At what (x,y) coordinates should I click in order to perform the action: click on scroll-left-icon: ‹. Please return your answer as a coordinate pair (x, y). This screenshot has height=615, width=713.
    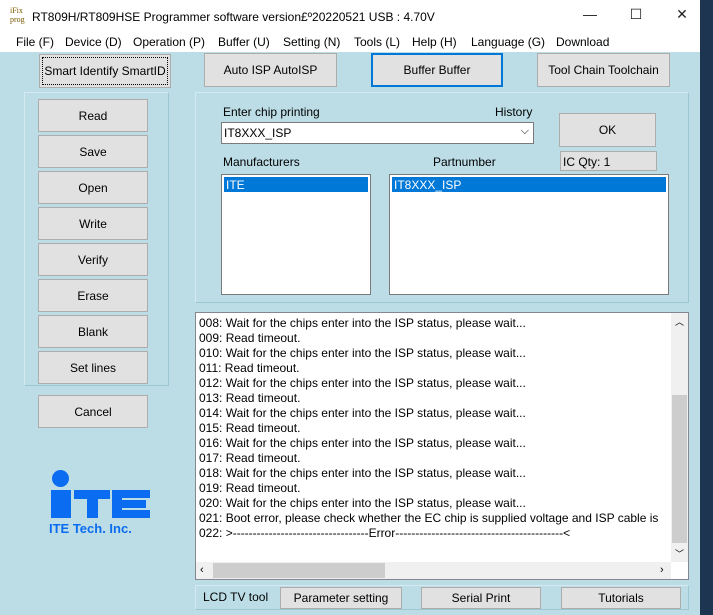
    Looking at the image, I should click on (202, 570).